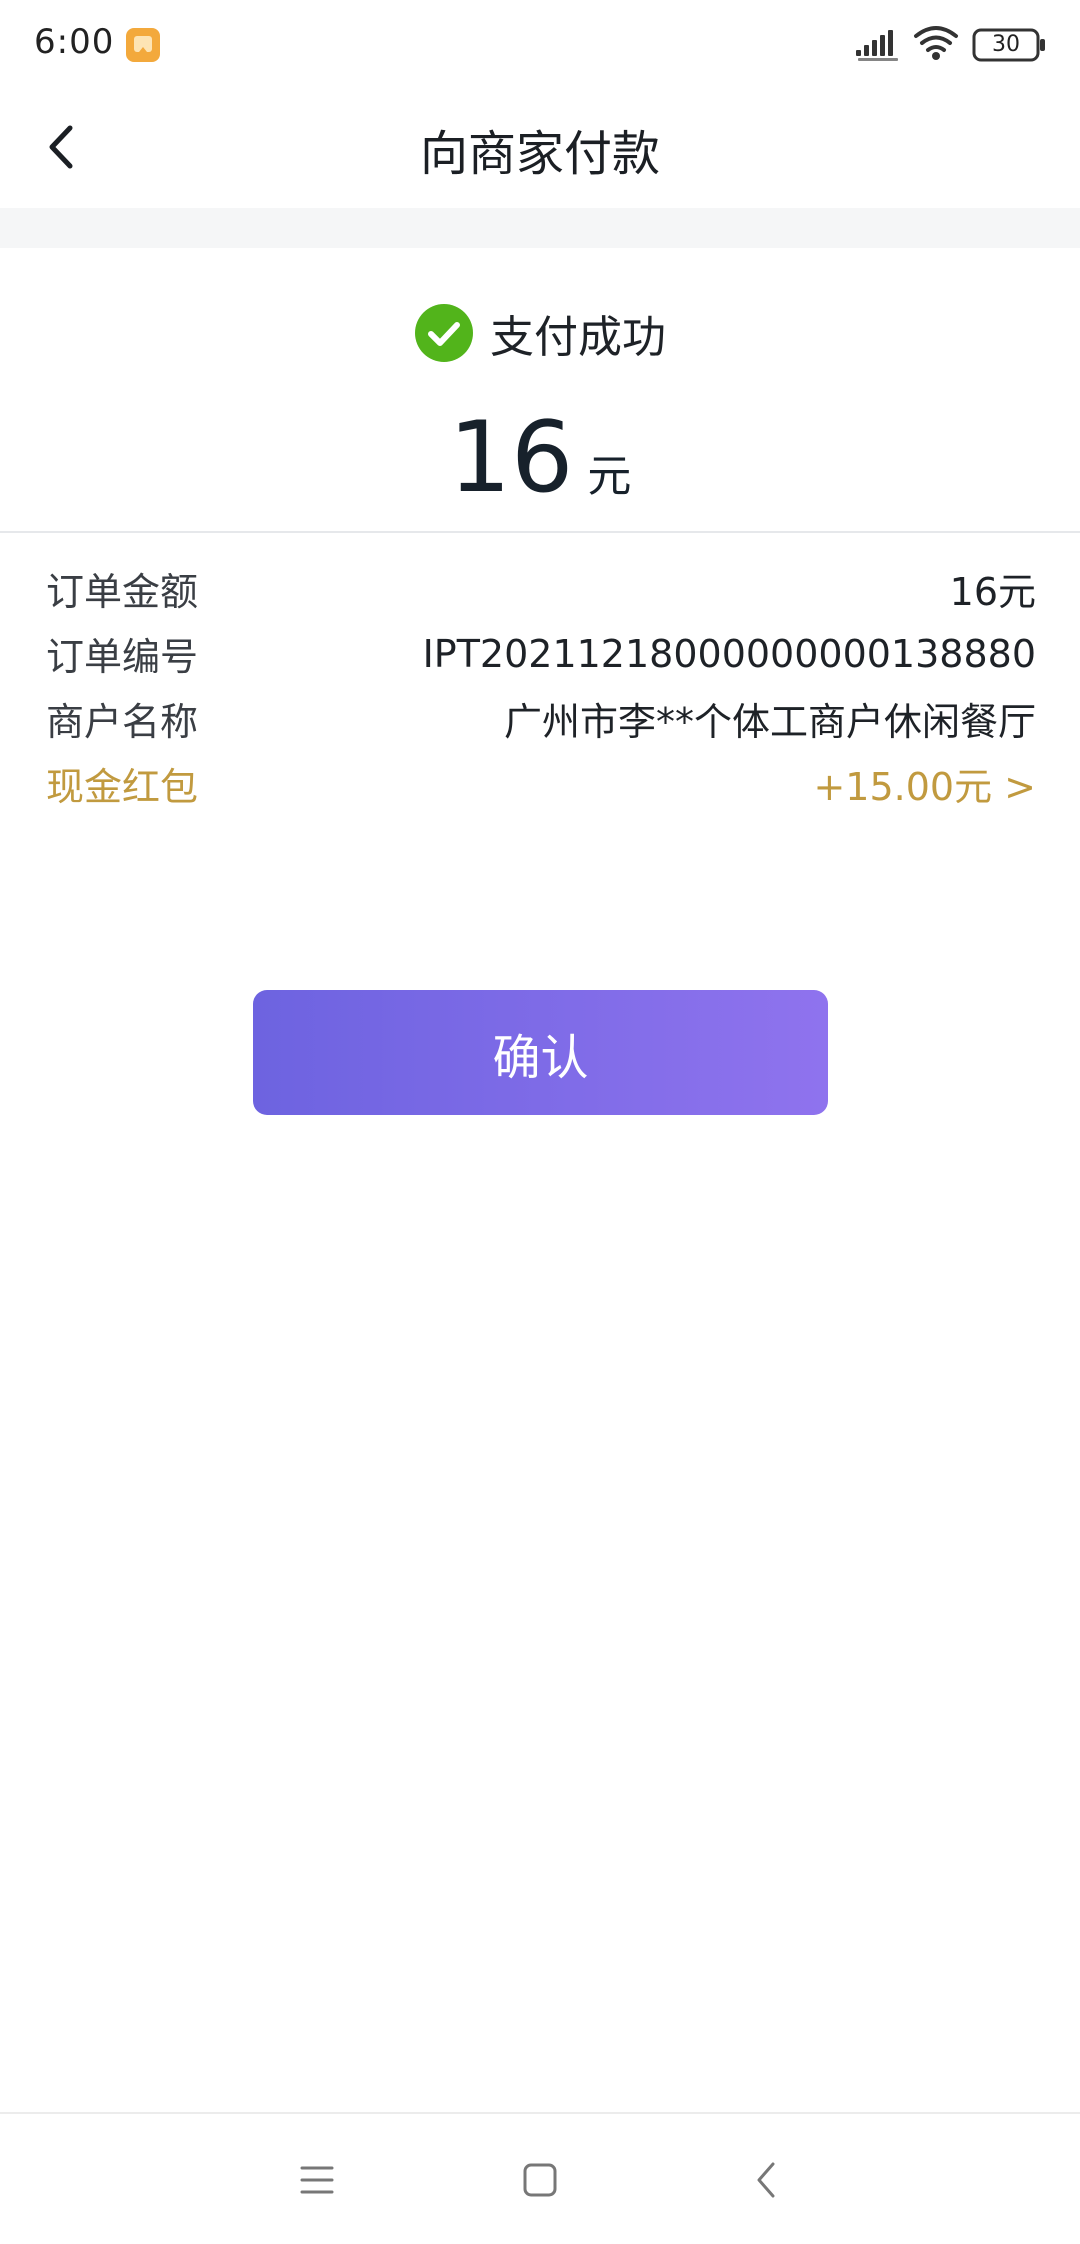 This screenshot has width=1080, height=2244. Describe the element at coordinates (122, 787) in the screenshot. I see `detail-label: 现金红包` at that location.